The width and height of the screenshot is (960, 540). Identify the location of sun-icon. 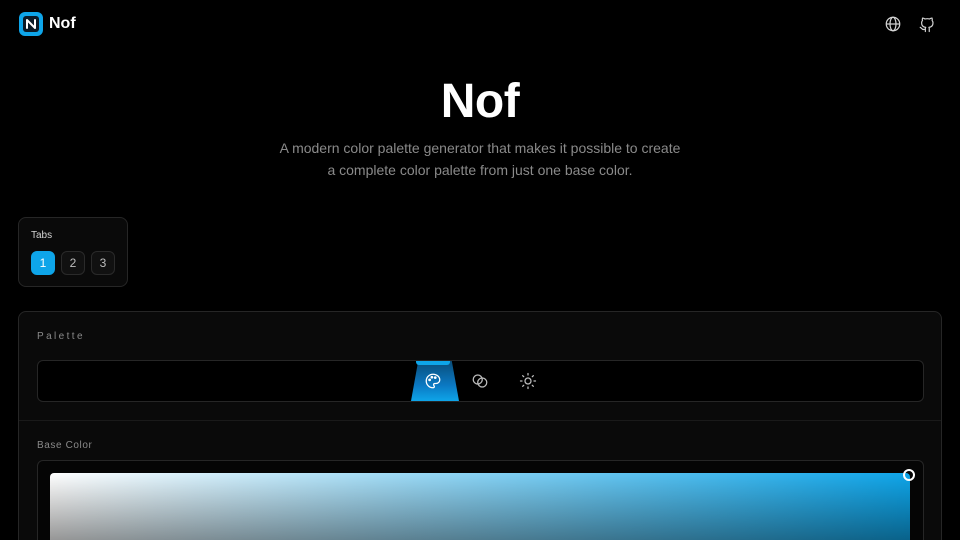
(528, 381).